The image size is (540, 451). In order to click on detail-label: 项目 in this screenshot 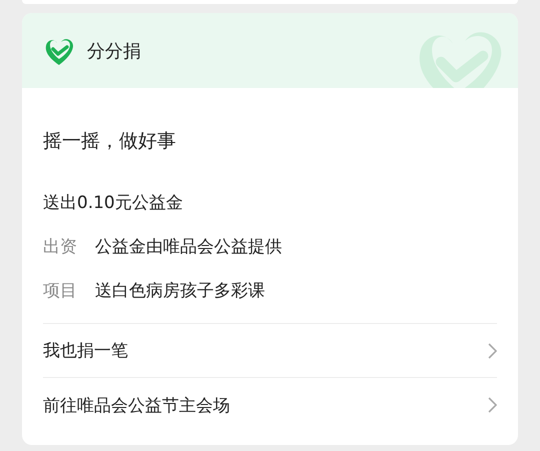, I will do `click(60, 291)`.